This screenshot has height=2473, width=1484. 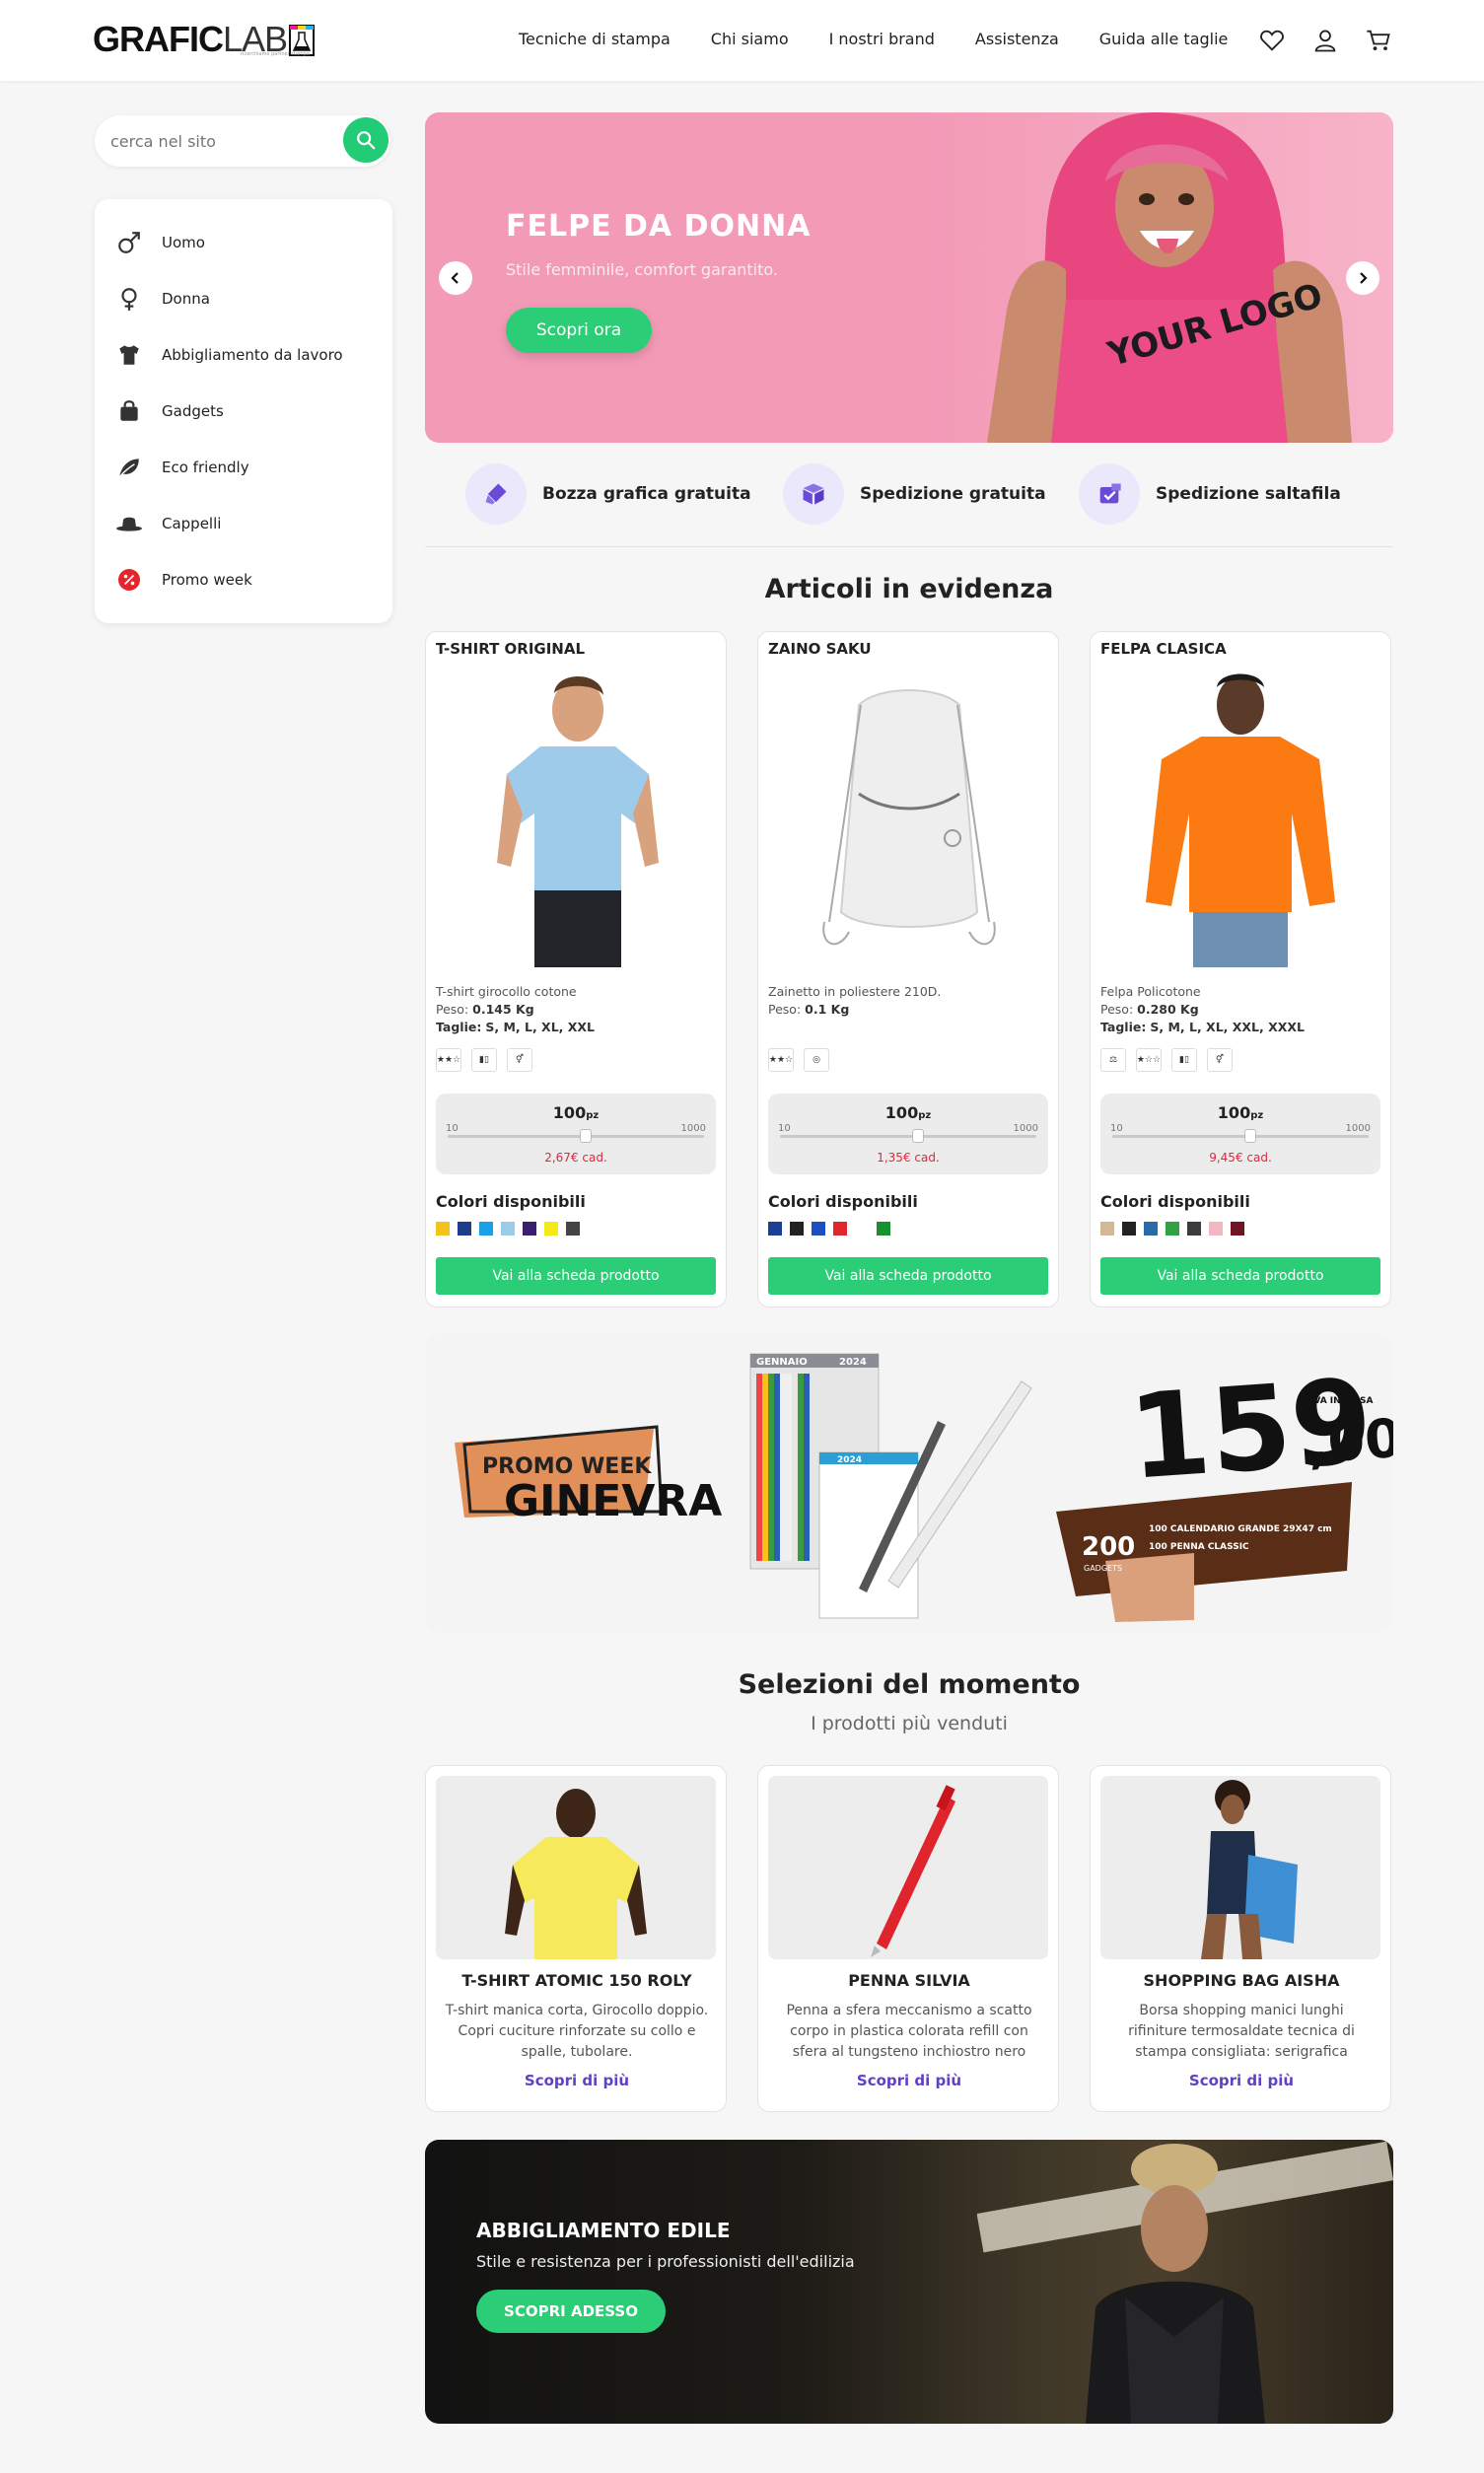 What do you see at coordinates (181, 468) in the screenshot?
I see `sidebar-item-eco-friendly: Eco friendly` at bounding box center [181, 468].